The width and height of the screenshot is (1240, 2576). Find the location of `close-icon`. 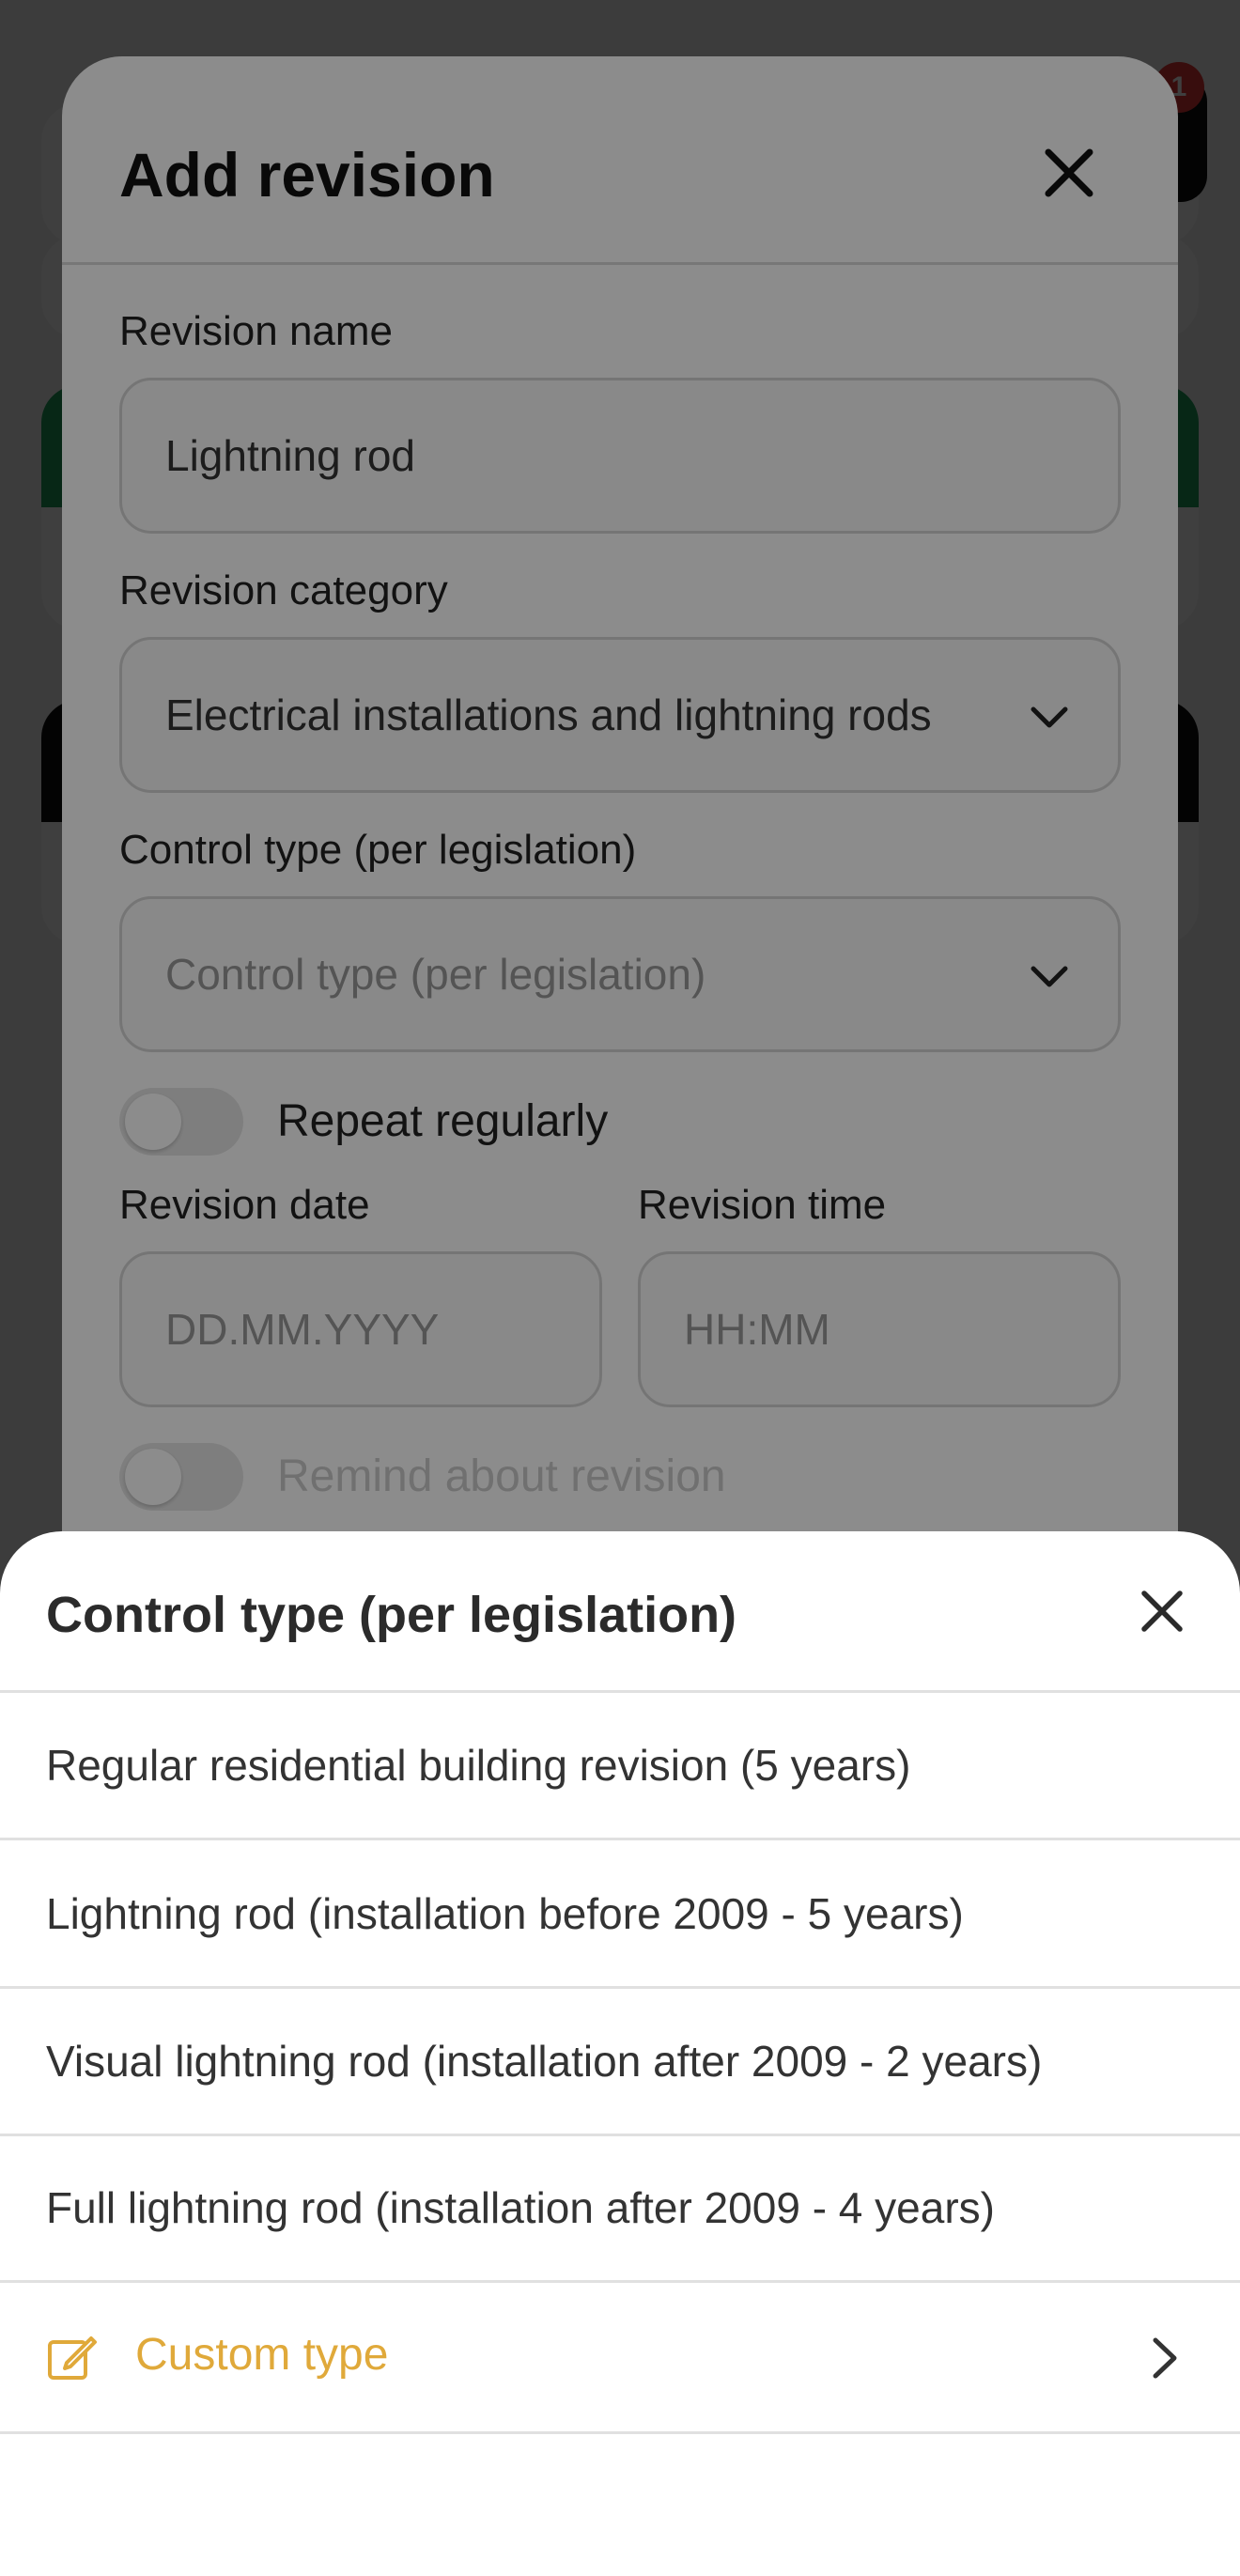

close-icon is located at coordinates (1162, 1611).